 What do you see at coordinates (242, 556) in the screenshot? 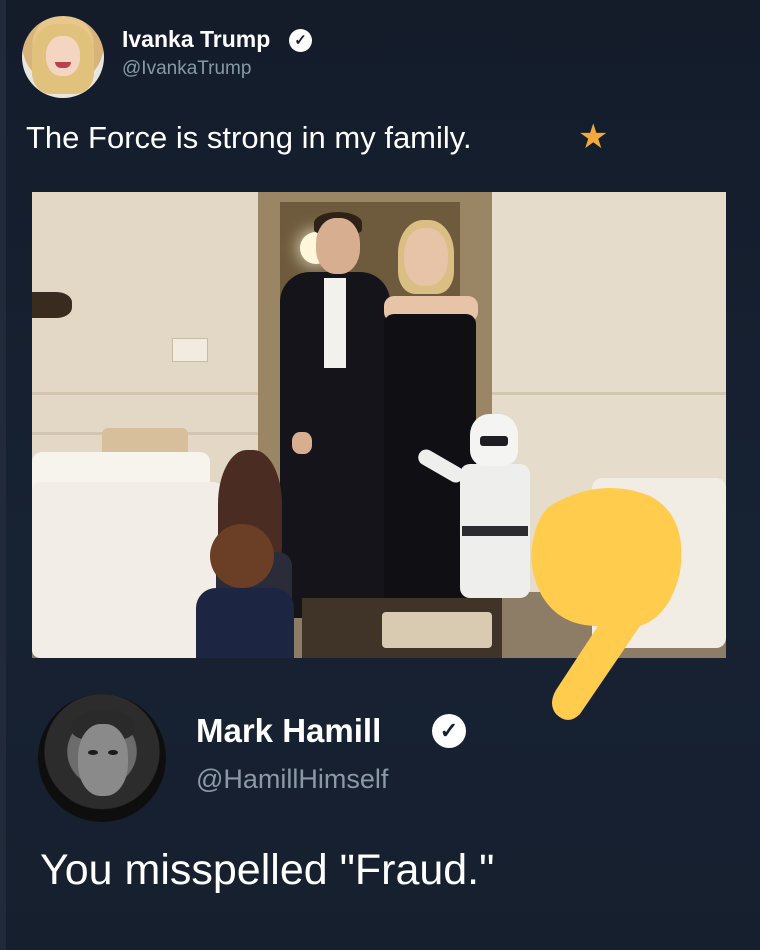
I see `photo-boy-hair` at bounding box center [242, 556].